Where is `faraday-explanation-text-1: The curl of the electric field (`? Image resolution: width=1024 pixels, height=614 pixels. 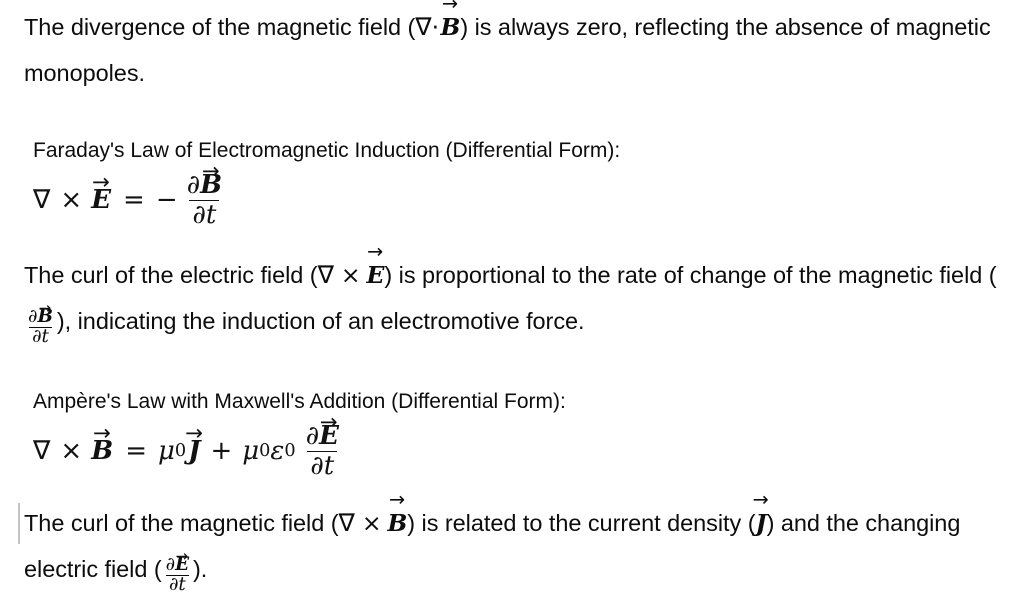 faraday-explanation-text-1: The curl of the electric field ( is located at coordinates (171, 275).